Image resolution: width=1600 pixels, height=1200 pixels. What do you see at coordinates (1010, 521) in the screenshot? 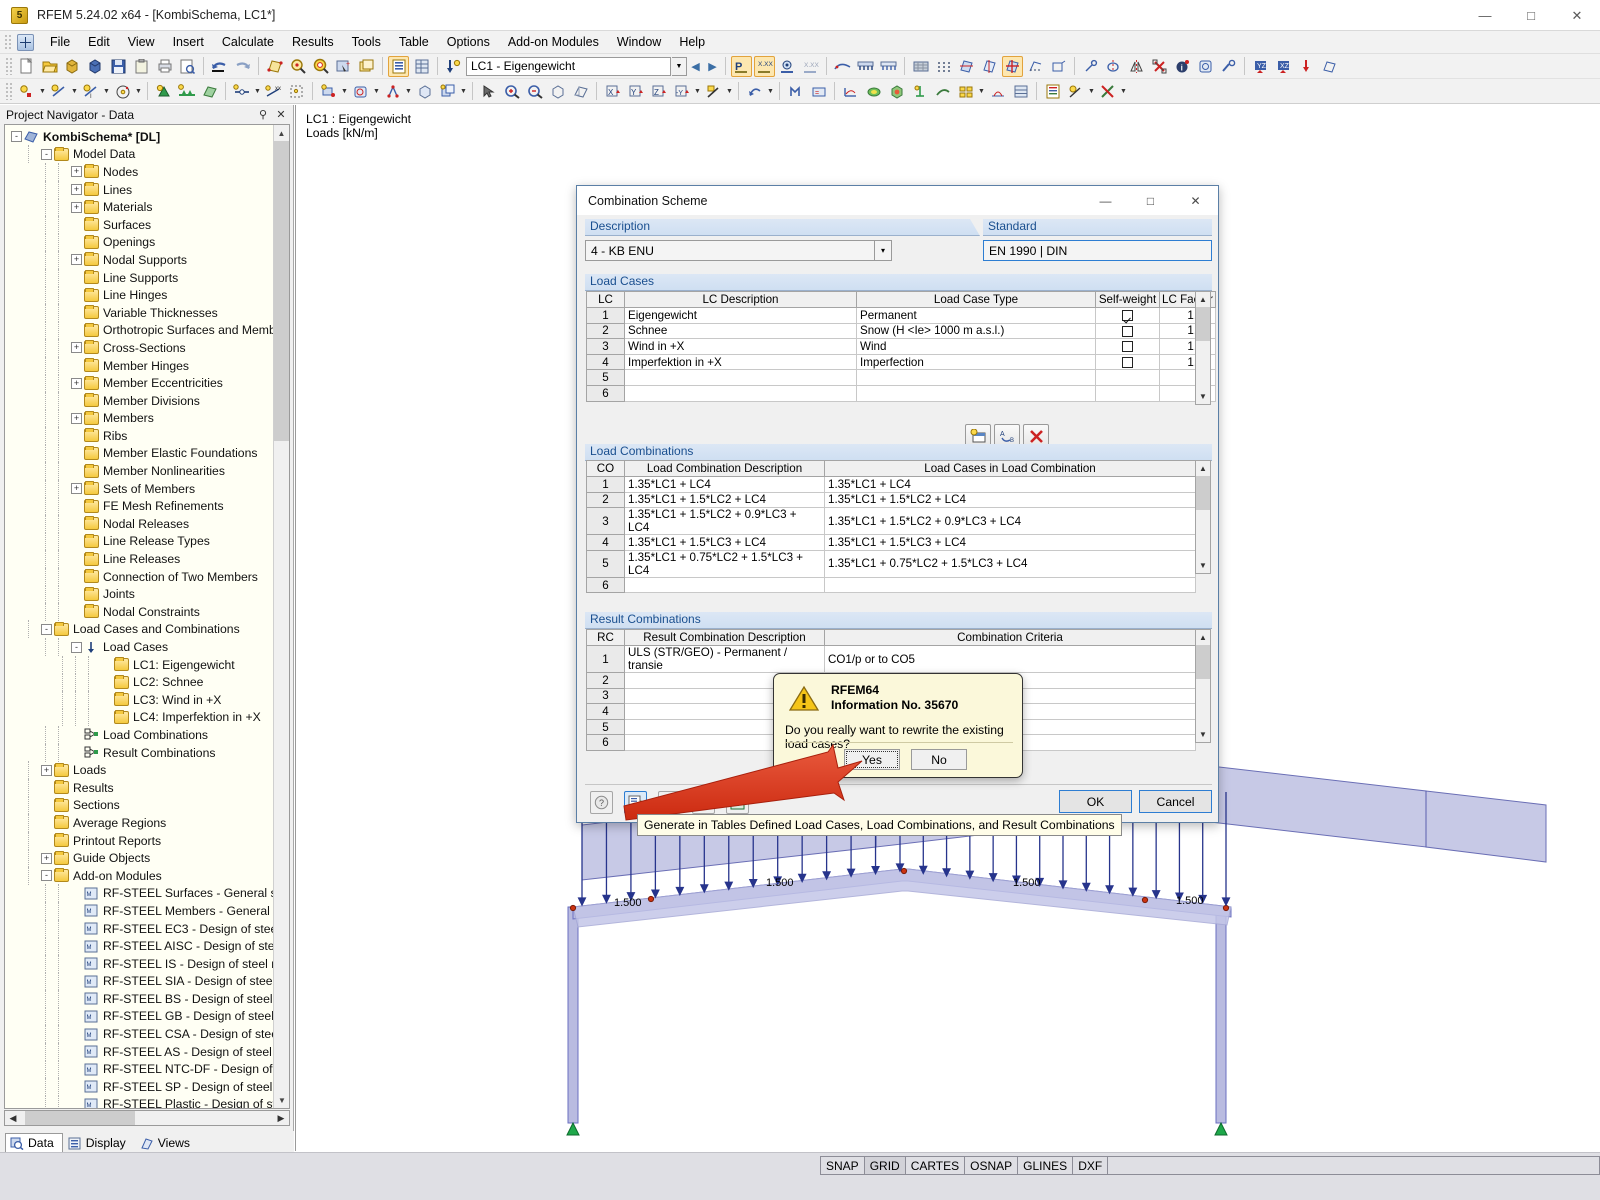
I see `co-cases-cell: 1.35*LC1 + 1.5*LC2 + 0.9*LC3 + LC4` at bounding box center [1010, 521].